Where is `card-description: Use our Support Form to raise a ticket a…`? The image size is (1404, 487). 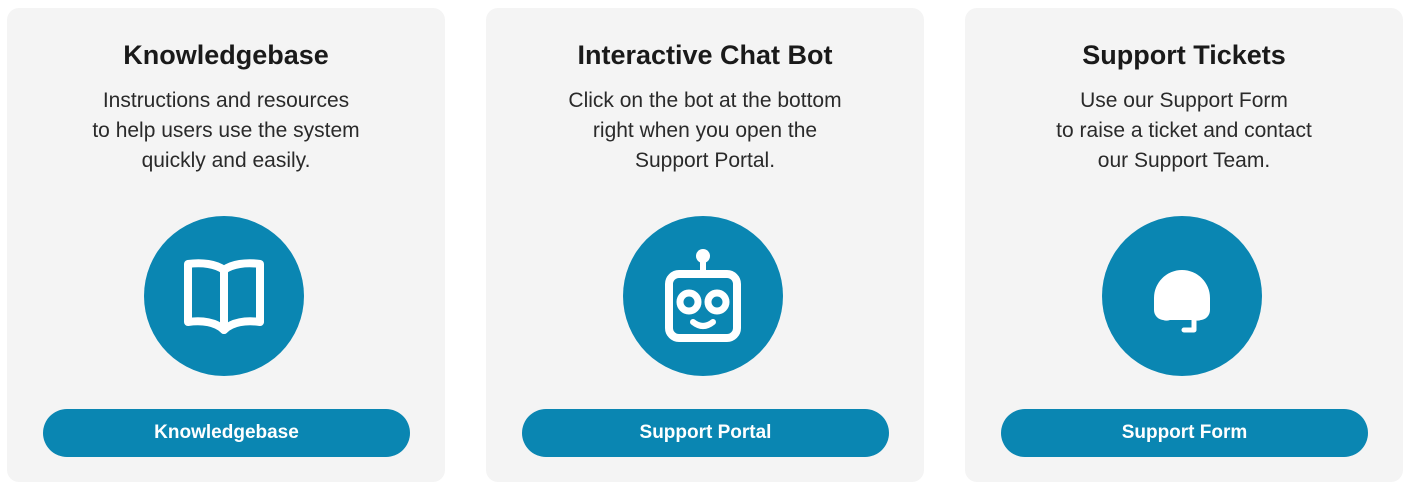
card-description: Use our Support Form to raise a ticket a… is located at coordinates (1184, 130).